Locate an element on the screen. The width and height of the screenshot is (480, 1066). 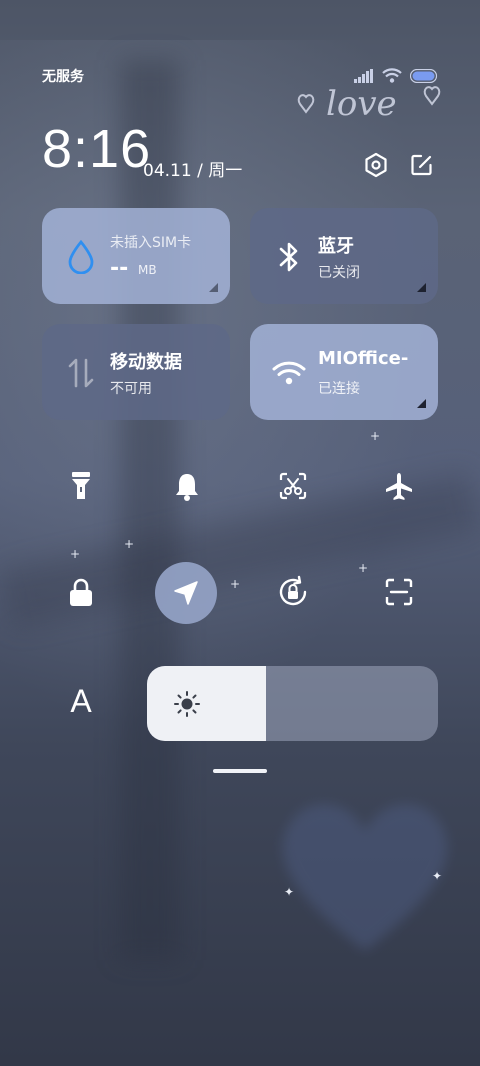
brightness-slider is located at coordinates (292, 703).